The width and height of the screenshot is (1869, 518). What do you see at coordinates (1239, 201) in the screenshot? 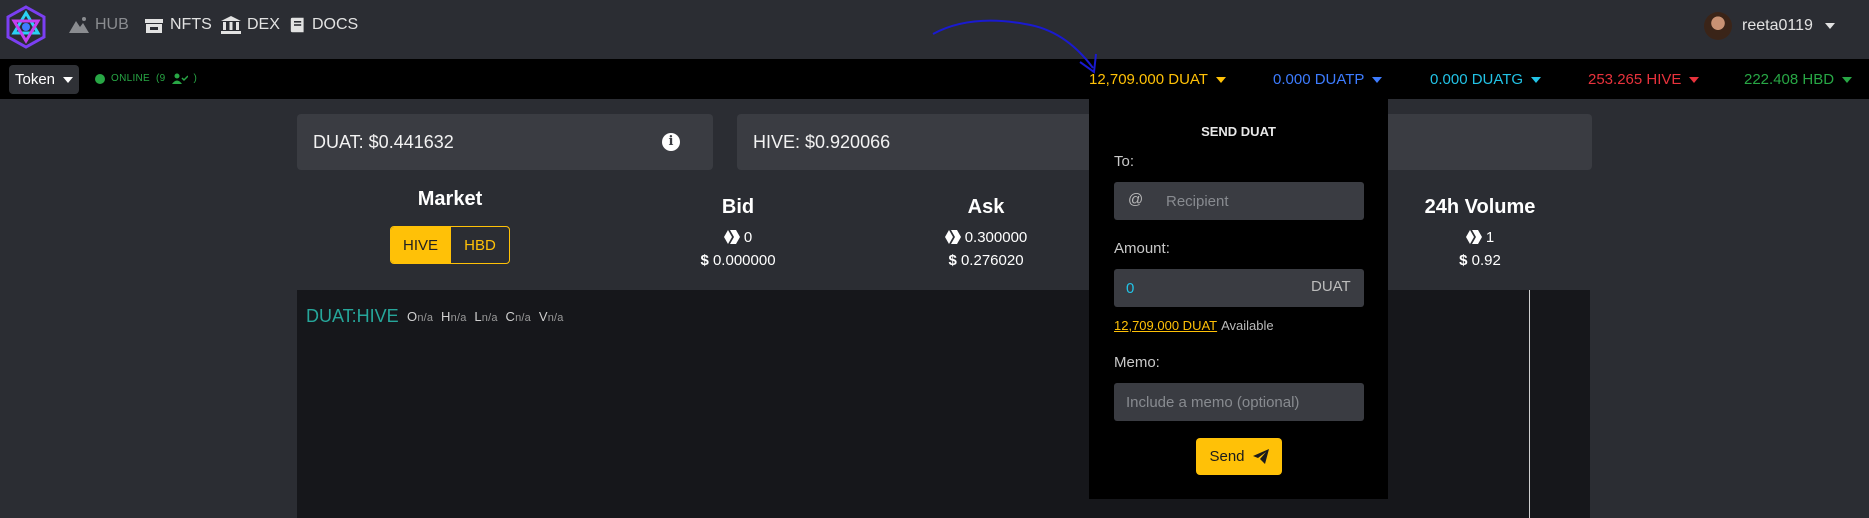
I see `recipient-input` at bounding box center [1239, 201].